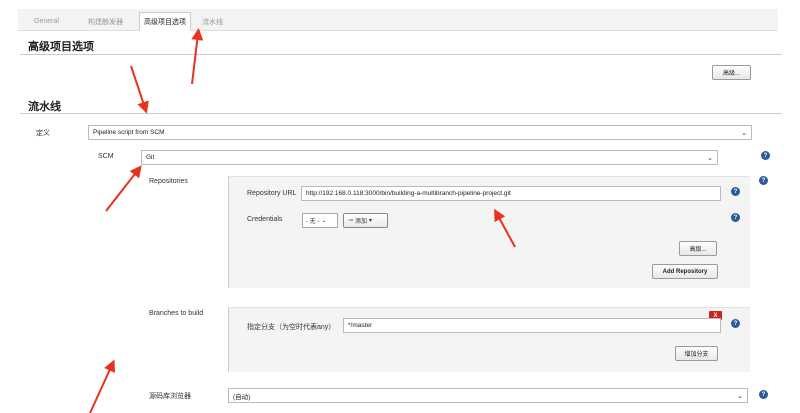 The width and height of the screenshot is (800, 413). What do you see at coordinates (212, 21) in the screenshot?
I see `tab-pipeline: 流水线` at bounding box center [212, 21].